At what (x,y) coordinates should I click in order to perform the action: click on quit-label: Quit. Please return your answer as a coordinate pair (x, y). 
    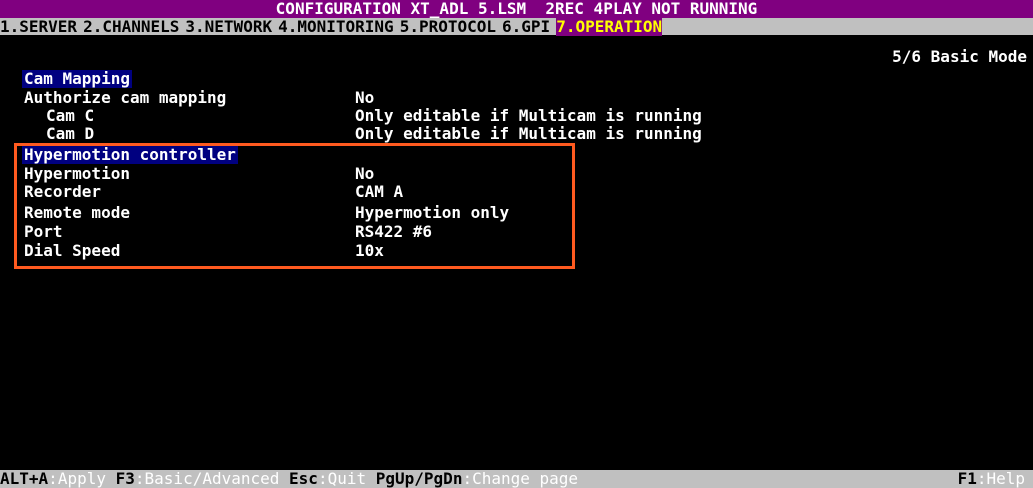
    Looking at the image, I should click on (347, 478).